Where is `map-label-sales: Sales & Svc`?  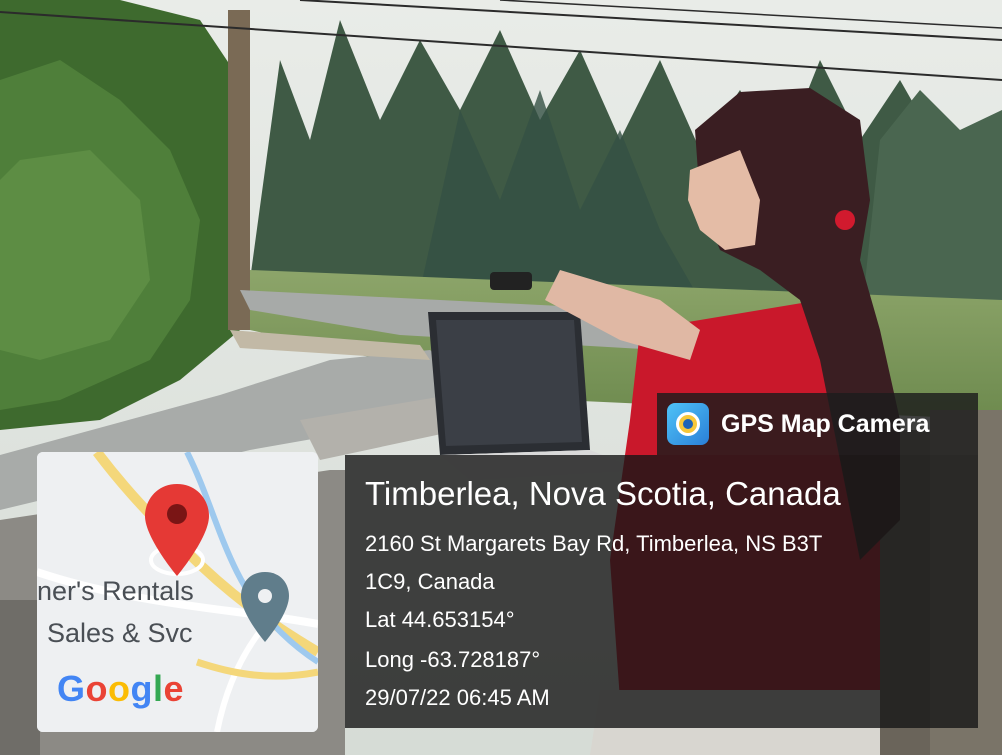 map-label-sales: Sales & Svc is located at coordinates (120, 633).